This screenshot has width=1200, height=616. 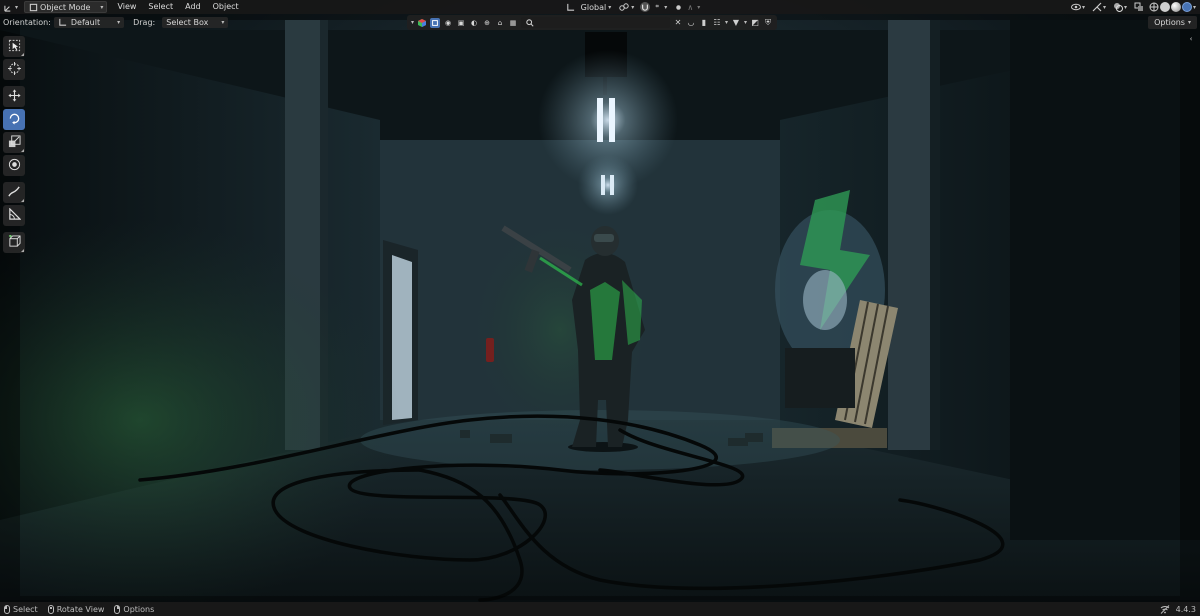 I want to click on empty-filter-icon: ⊕, so click(x=487, y=23).